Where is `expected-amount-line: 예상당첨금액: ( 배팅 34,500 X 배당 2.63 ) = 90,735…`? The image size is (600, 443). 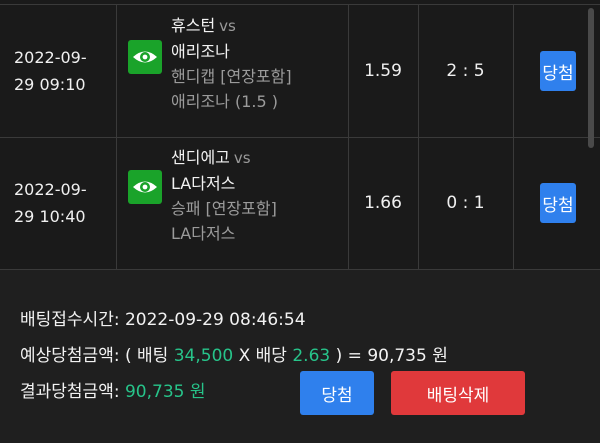 expected-amount-line: 예상당첨금액: ( 배팅 34,500 X 배당 2.63 ) = 90,735… is located at coordinates (234, 356).